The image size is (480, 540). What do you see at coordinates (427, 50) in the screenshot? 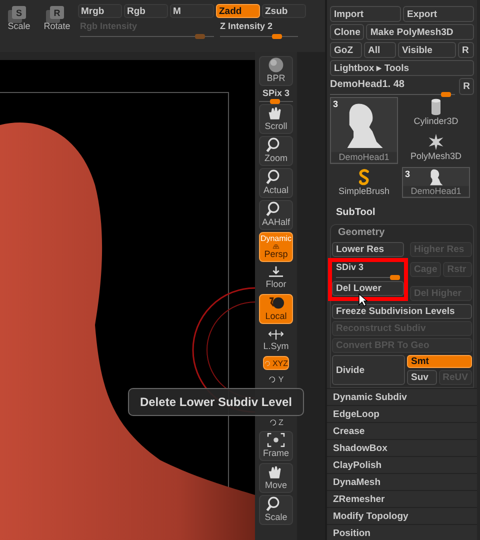
I see `palette-button: Visible` at bounding box center [427, 50].